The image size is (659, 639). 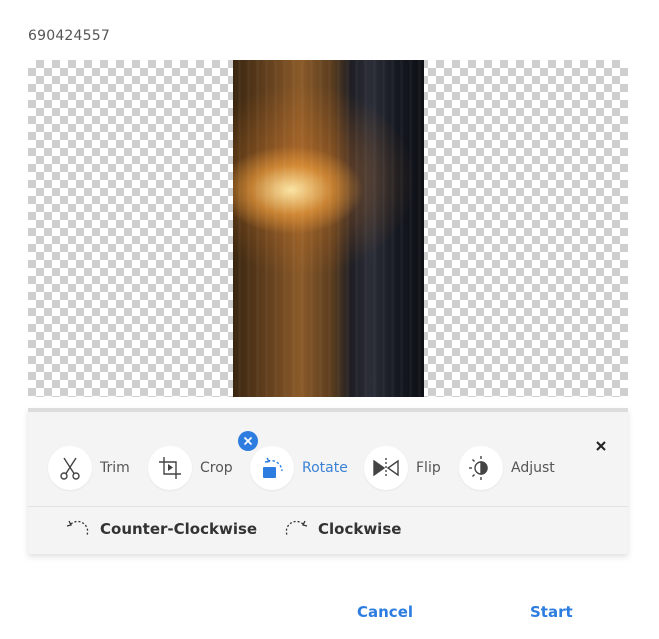 I want to click on crop-icon, so click(x=170, y=468).